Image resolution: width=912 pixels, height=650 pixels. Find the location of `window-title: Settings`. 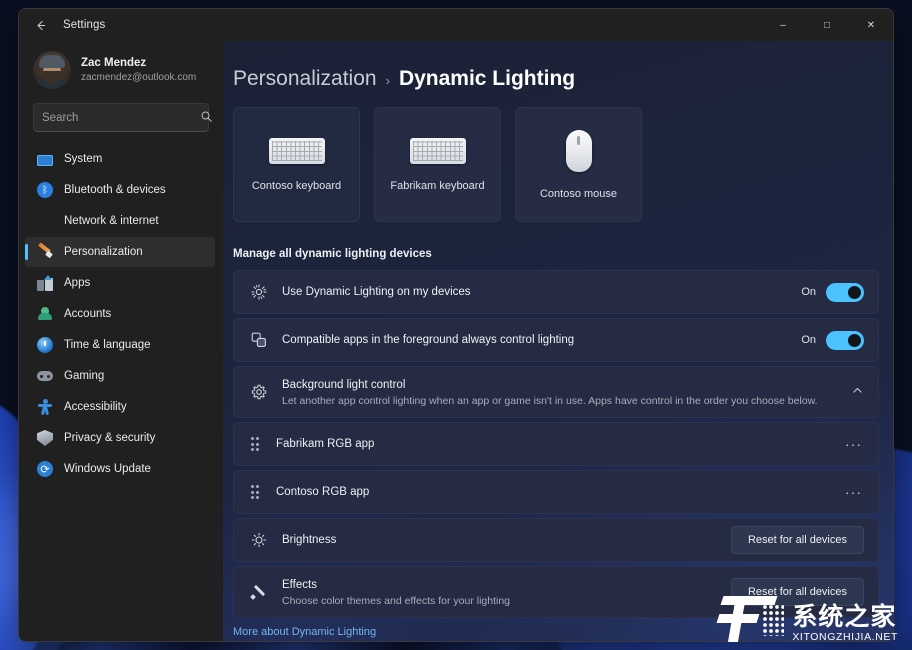

window-title: Settings is located at coordinates (84, 25).